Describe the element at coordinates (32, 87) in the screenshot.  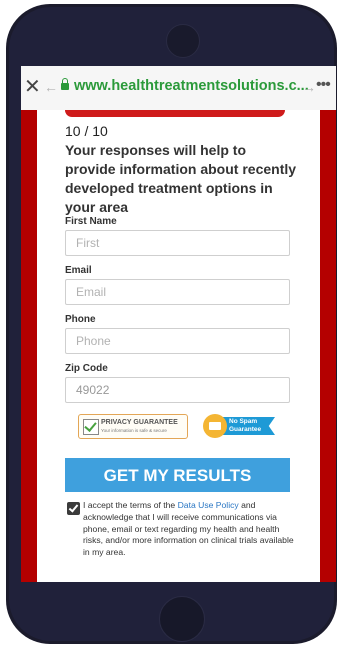
I see `close-icon: ✕` at that location.